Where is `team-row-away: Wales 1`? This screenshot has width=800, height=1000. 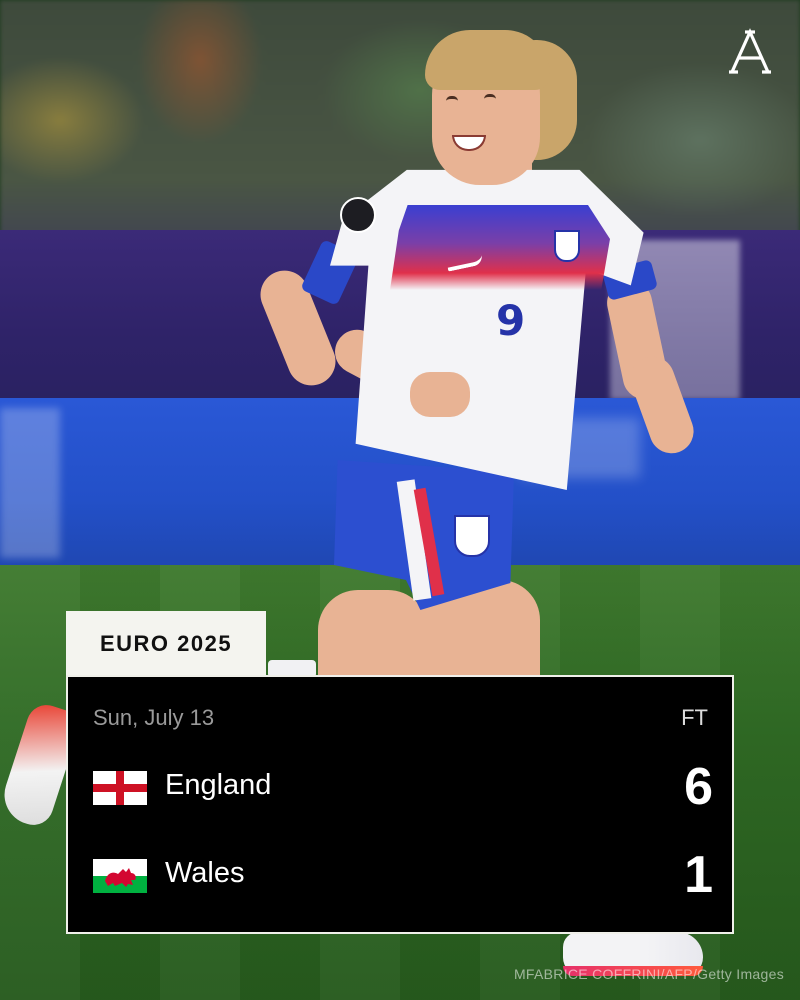 team-row-away: Wales 1 is located at coordinates (403, 875).